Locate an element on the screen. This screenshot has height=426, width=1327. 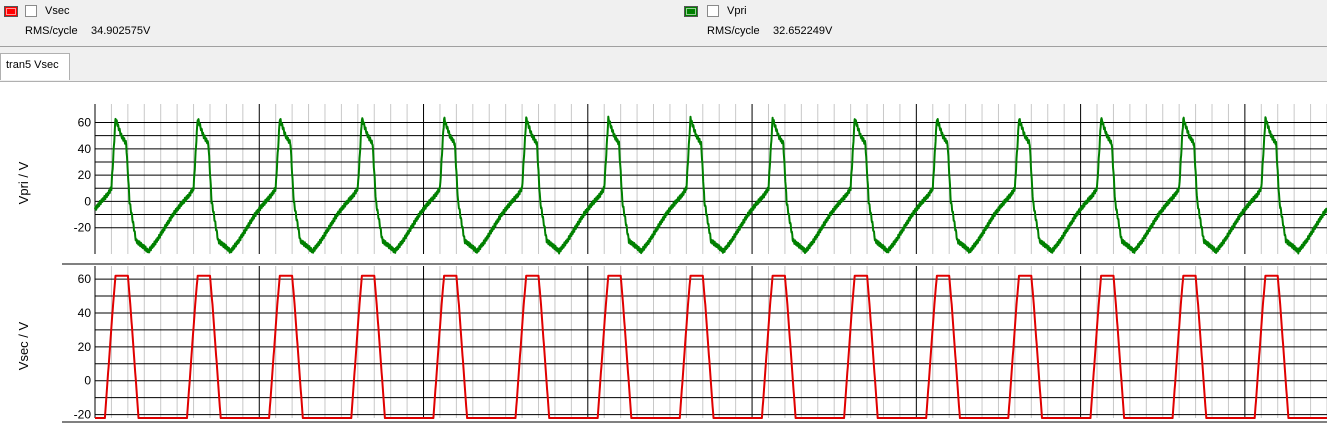
vsec-name: Vsec is located at coordinates (57, 11).